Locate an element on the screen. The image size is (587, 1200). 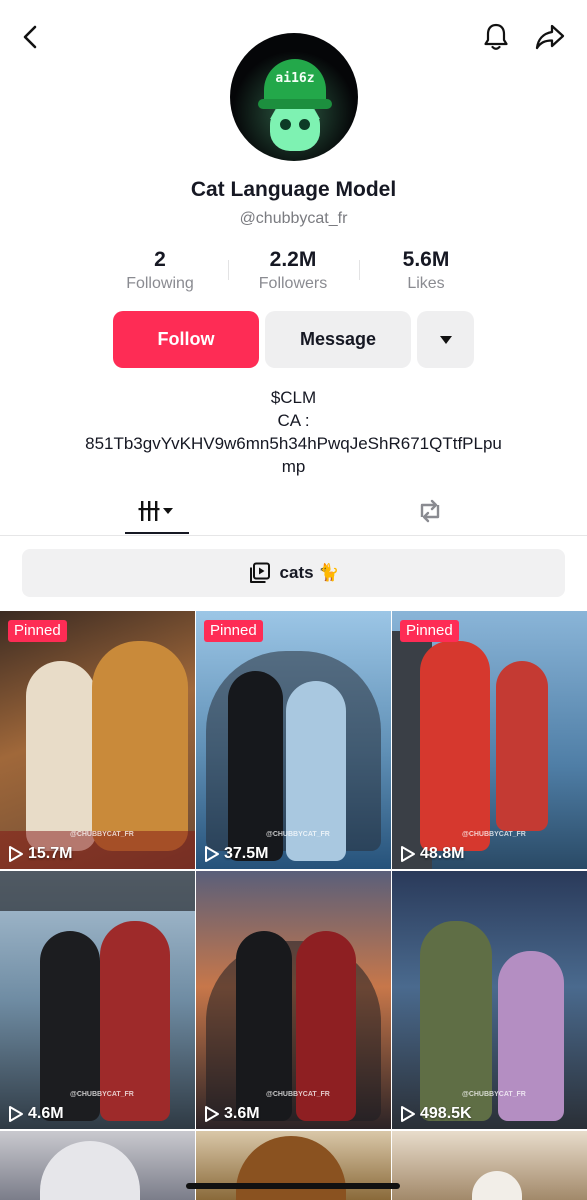
stat-followers: 2.2M Followers is located at coordinates (293, 271).